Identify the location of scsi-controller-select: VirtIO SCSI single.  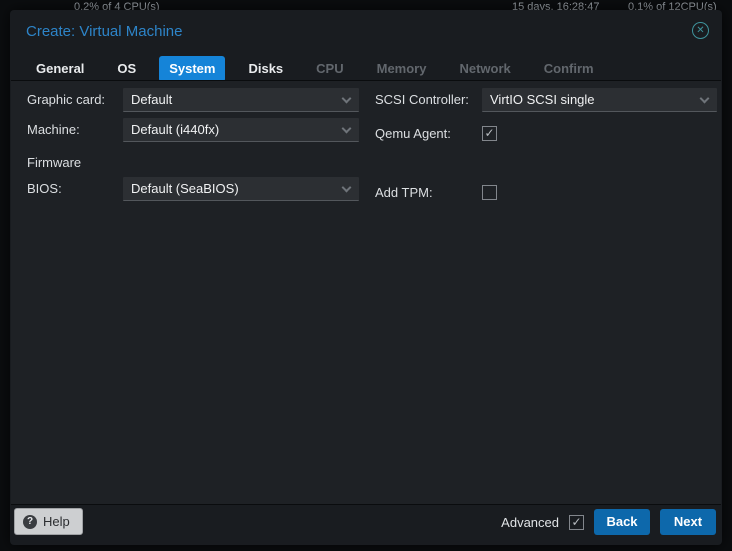
(599, 100).